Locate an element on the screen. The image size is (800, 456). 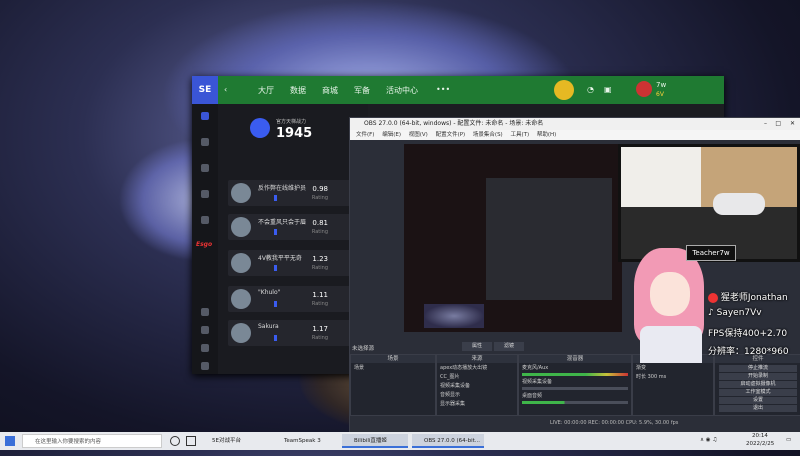
menu-profile: 配置文件(P) is located at coordinates (451, 135).